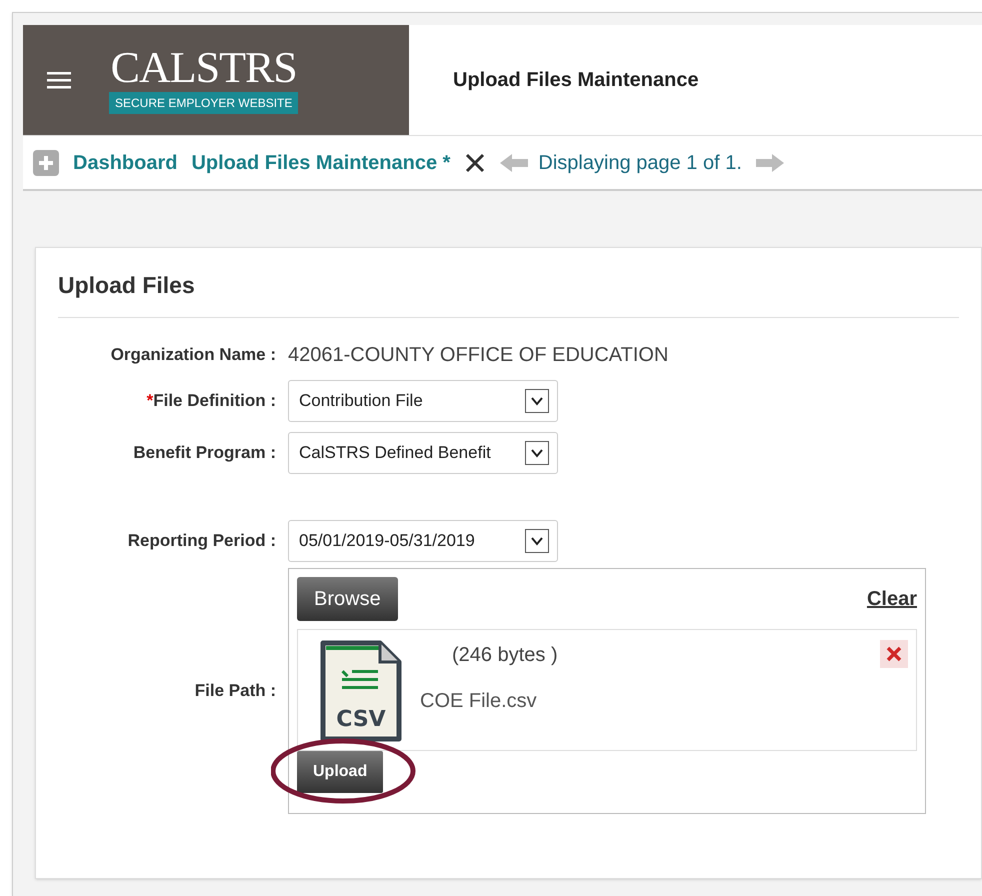 This screenshot has width=982, height=896. Describe the element at coordinates (423, 541) in the screenshot. I see `select-field: 05/01/2019-05/31/2019` at that location.